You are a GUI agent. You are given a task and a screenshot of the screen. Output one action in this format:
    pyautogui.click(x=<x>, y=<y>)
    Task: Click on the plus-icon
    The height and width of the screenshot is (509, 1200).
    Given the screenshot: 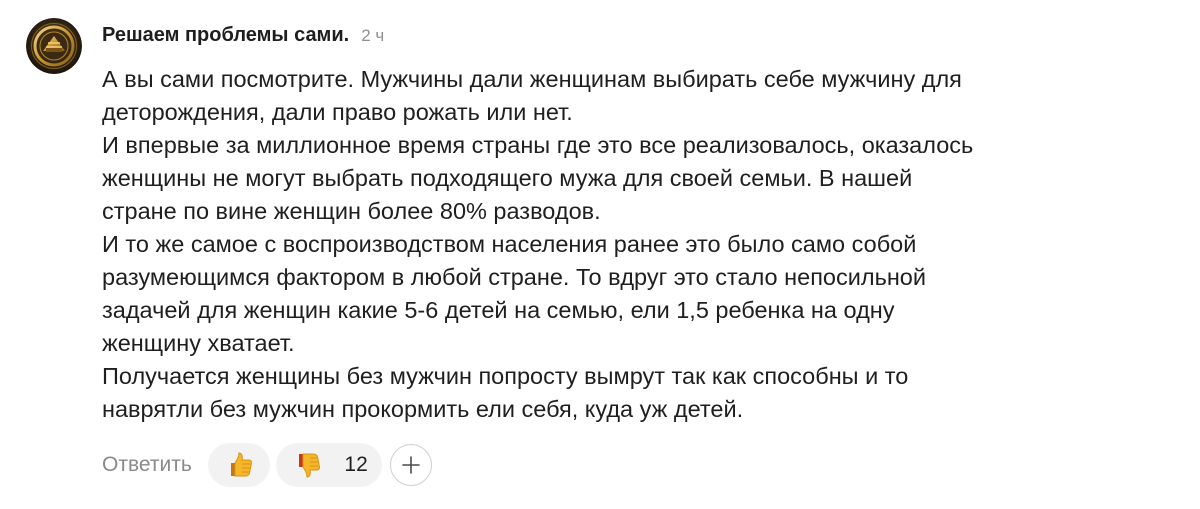 What is the action you would take?
    pyautogui.click(x=410, y=465)
    